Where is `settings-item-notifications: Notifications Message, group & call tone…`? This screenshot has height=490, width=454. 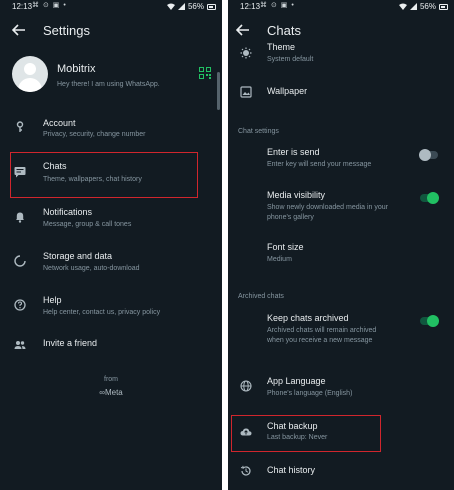
settings-item-notifications: Notifications Message, group & call tone… is located at coordinates (111, 220).